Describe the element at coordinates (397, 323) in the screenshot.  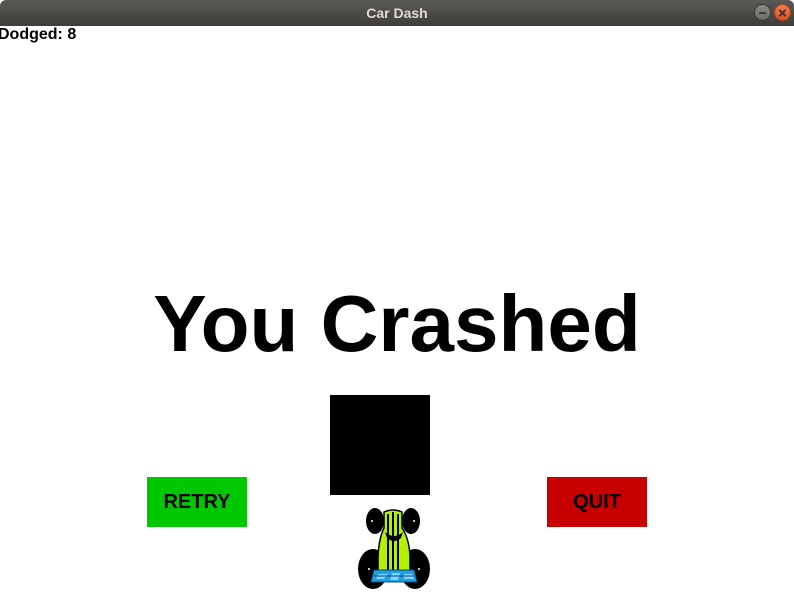
I see `crash-message: You Crashed` at that location.